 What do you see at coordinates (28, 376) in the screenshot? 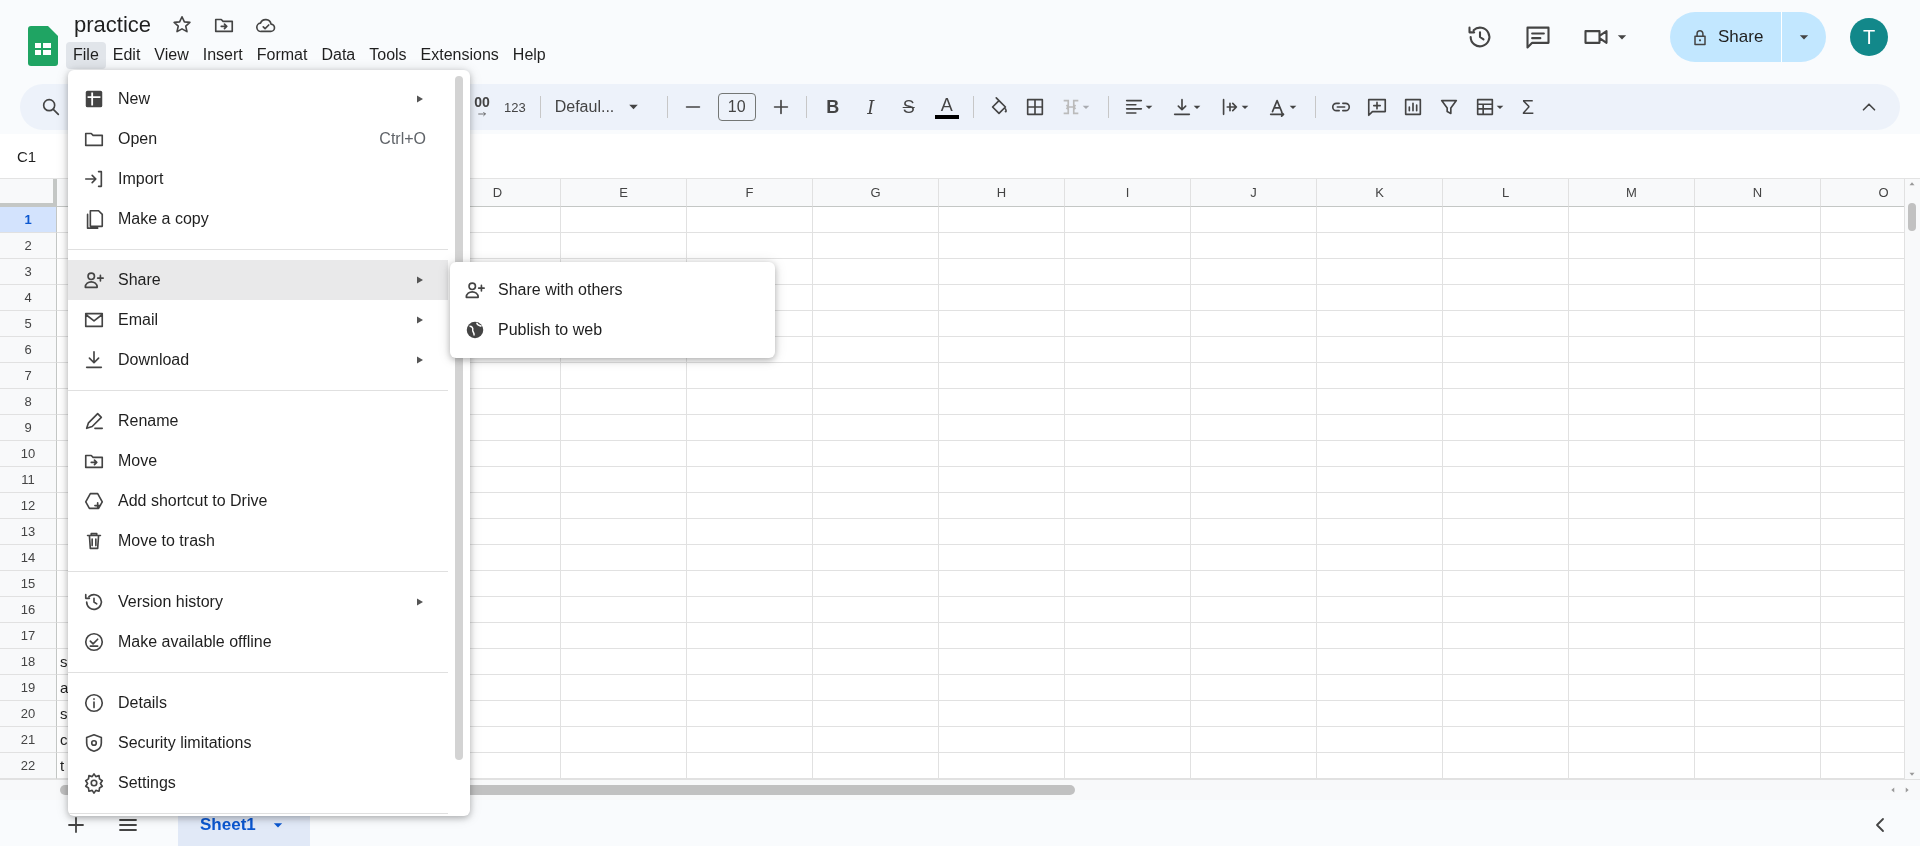
I see `row-header: 7` at bounding box center [28, 376].